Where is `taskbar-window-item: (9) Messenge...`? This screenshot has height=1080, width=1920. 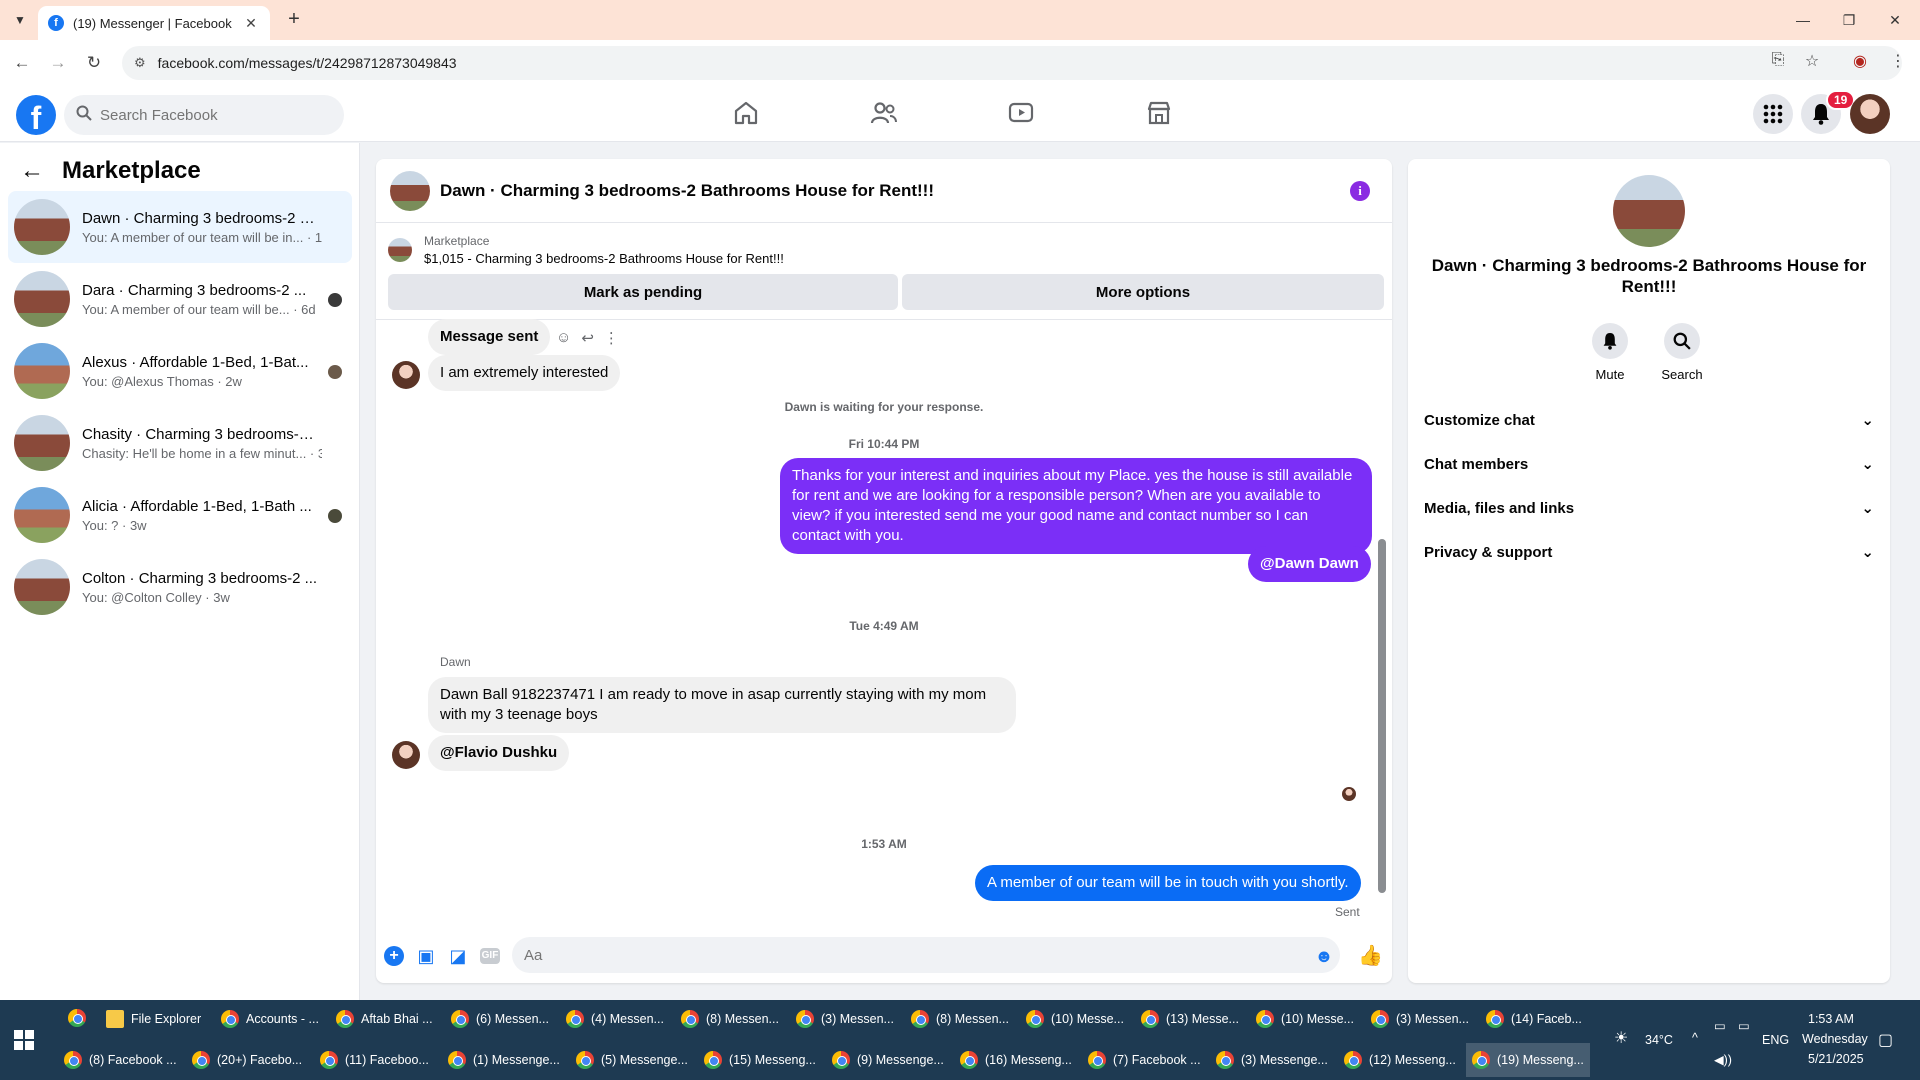 taskbar-window-item: (9) Messenge... is located at coordinates (888, 1060).